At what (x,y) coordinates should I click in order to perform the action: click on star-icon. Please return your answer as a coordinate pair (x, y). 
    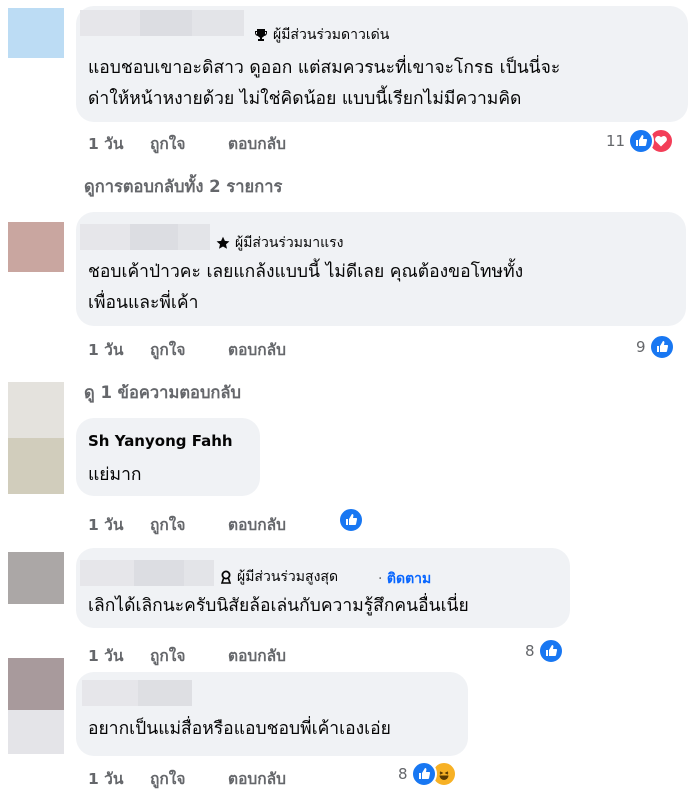
    Looking at the image, I should click on (223, 242).